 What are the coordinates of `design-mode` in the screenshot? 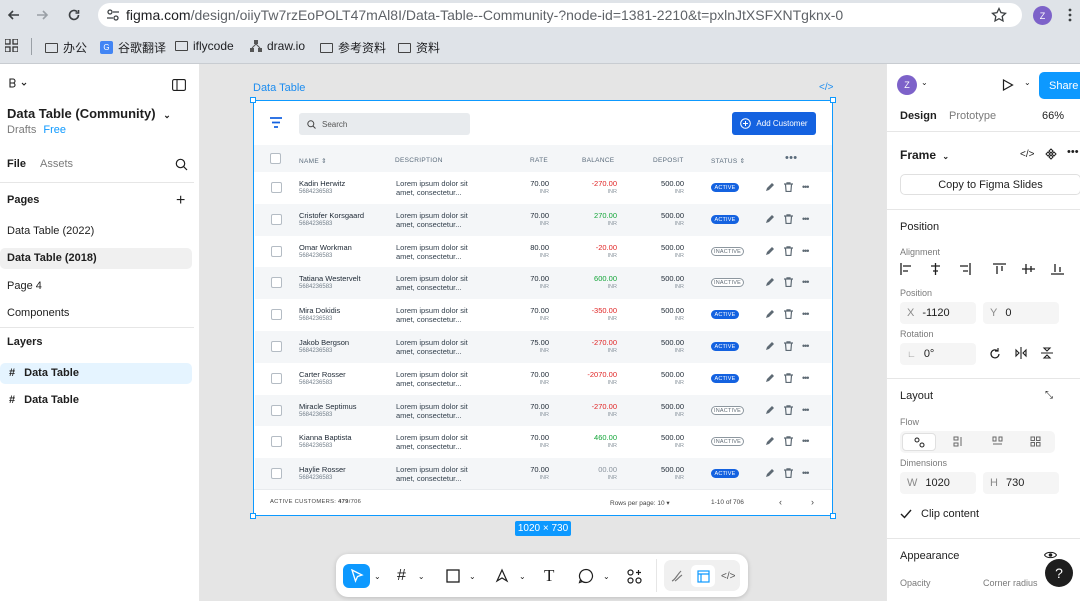 It's located at (703, 576).